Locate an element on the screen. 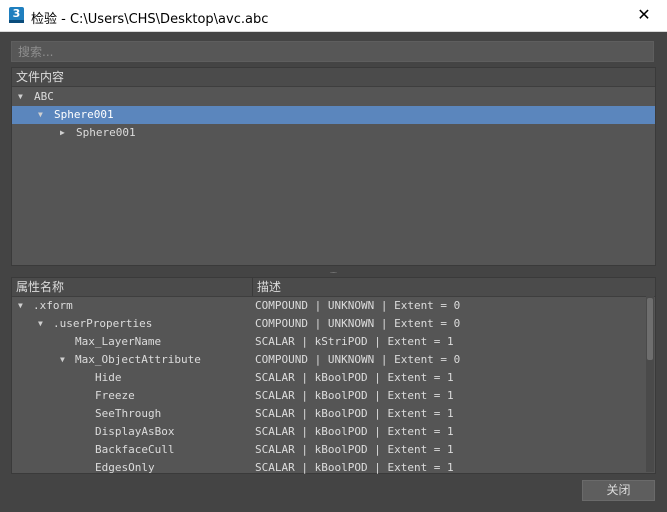 Image resolution: width=667 pixels, height=512 pixels. tree-item: ▼ Sphere001 is located at coordinates (333, 115).